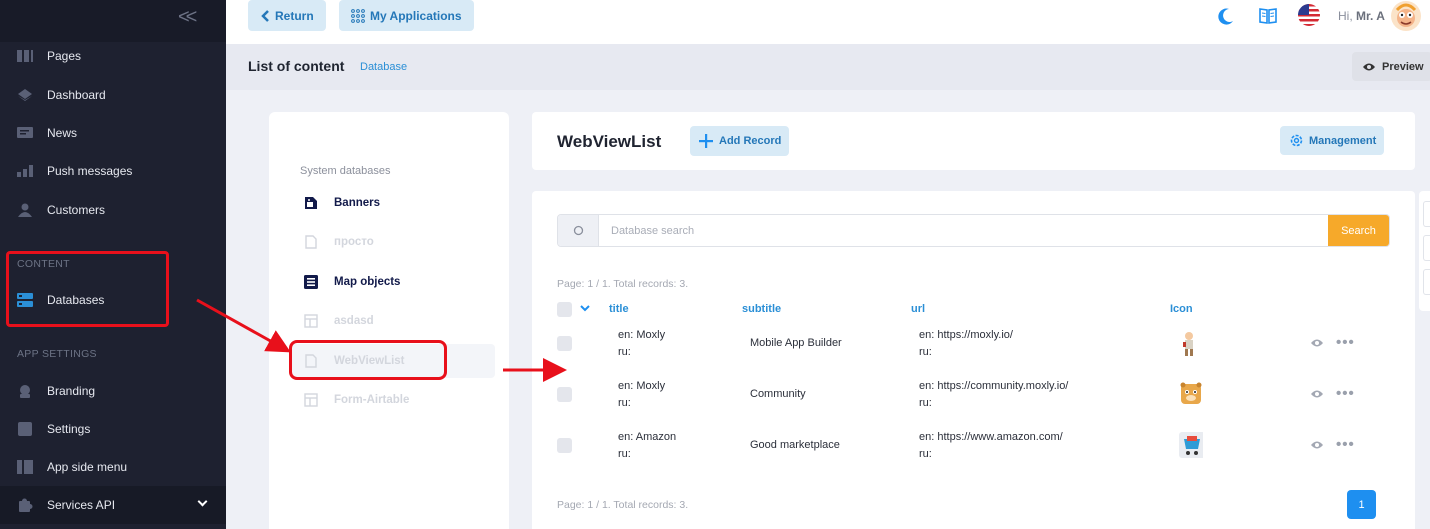 This screenshot has width=1430, height=529. I want to click on search-icon, so click(578, 230).